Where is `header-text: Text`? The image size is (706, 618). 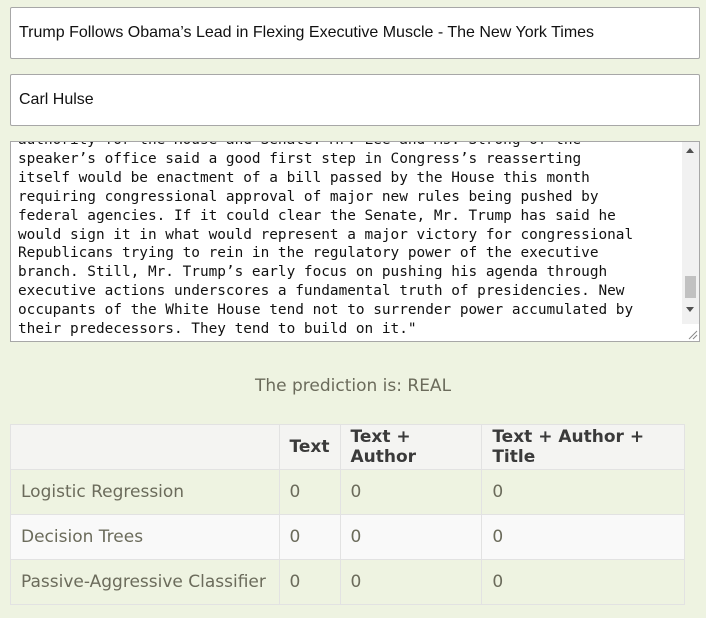
header-text: Text is located at coordinates (309, 447).